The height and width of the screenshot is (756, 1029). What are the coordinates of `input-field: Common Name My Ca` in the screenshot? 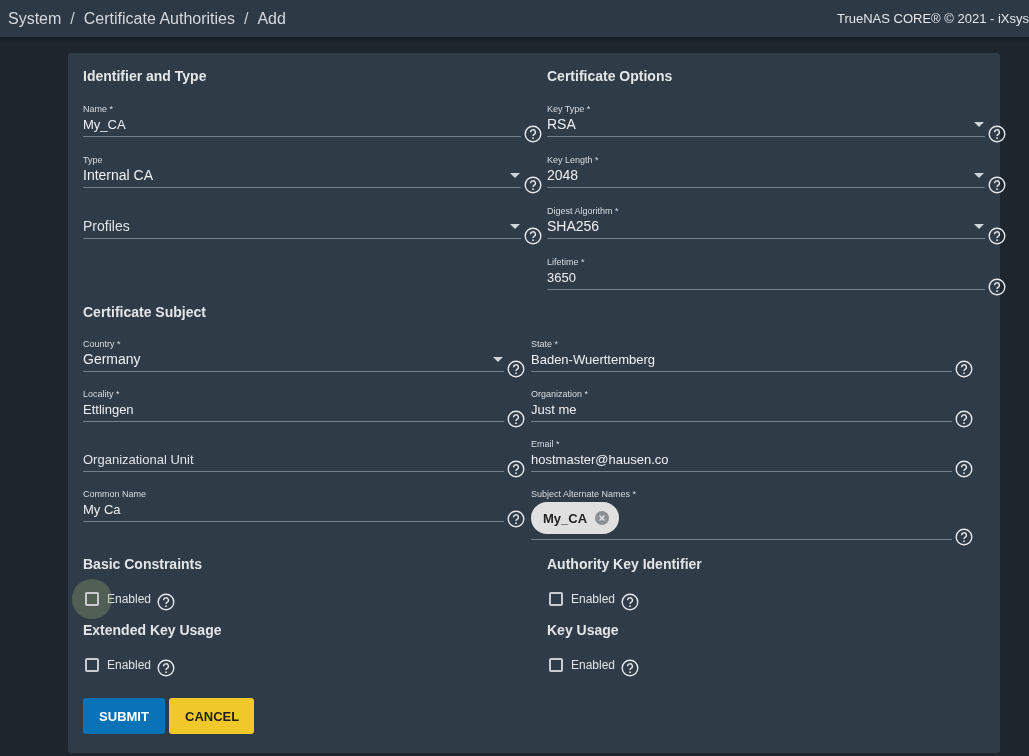 It's located at (293, 505).